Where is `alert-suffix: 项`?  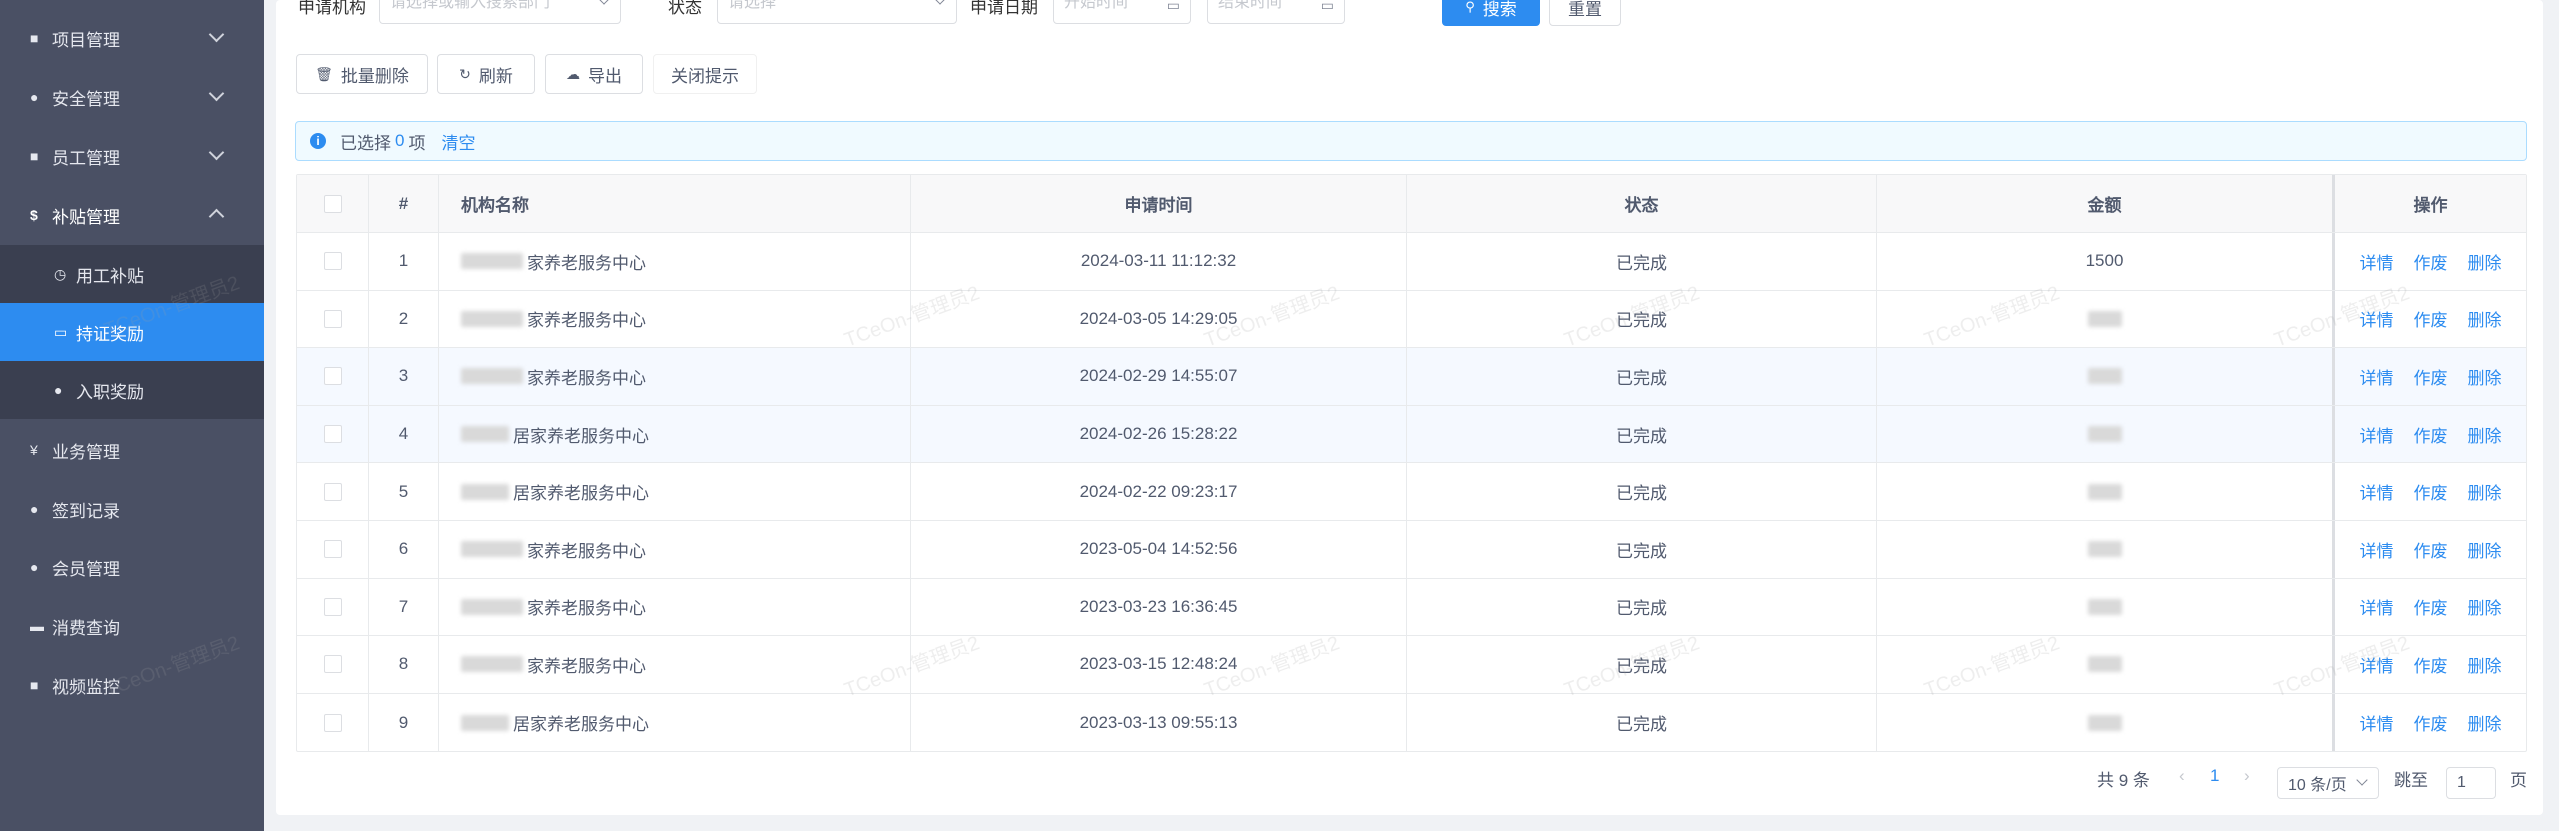
alert-suffix: 项 is located at coordinates (417, 143).